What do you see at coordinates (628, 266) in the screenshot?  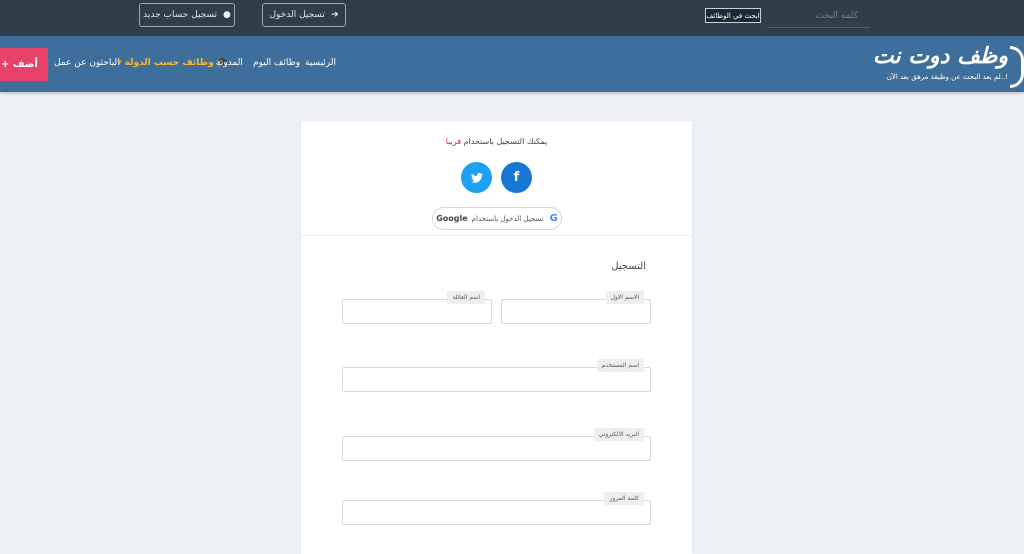 I see `form-title: التسجيل` at bounding box center [628, 266].